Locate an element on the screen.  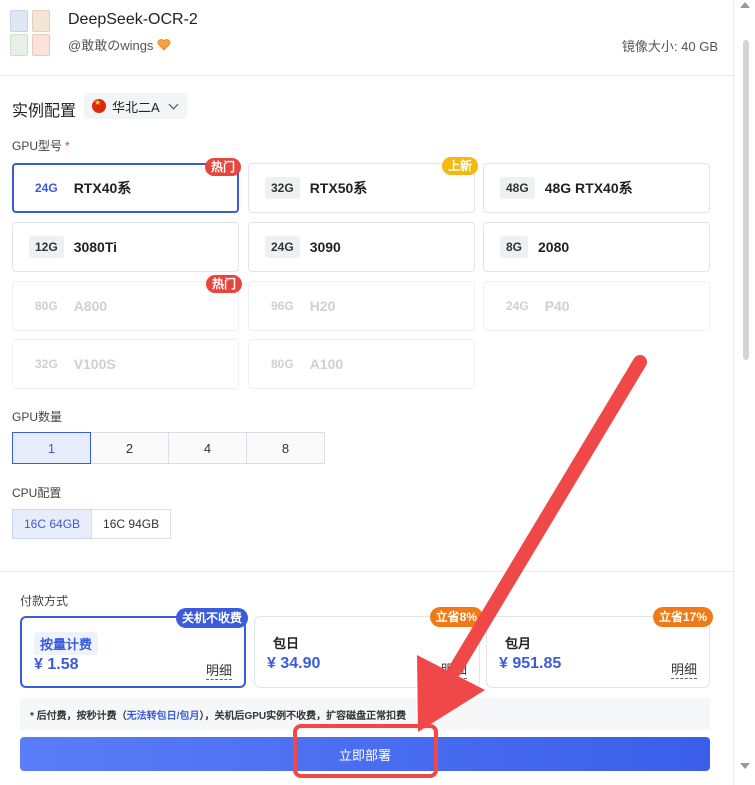
deploy-button: 立即部署 is located at coordinates (365, 754).